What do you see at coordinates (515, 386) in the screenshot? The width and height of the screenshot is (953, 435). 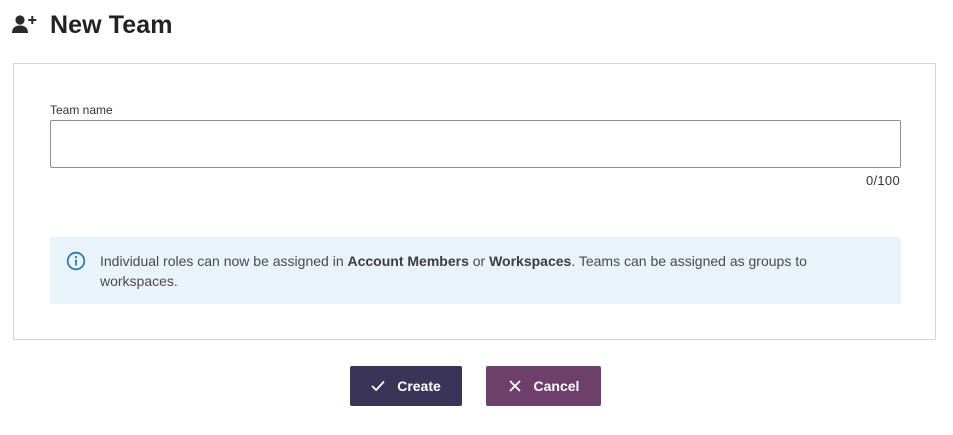 I see `close-icon` at bounding box center [515, 386].